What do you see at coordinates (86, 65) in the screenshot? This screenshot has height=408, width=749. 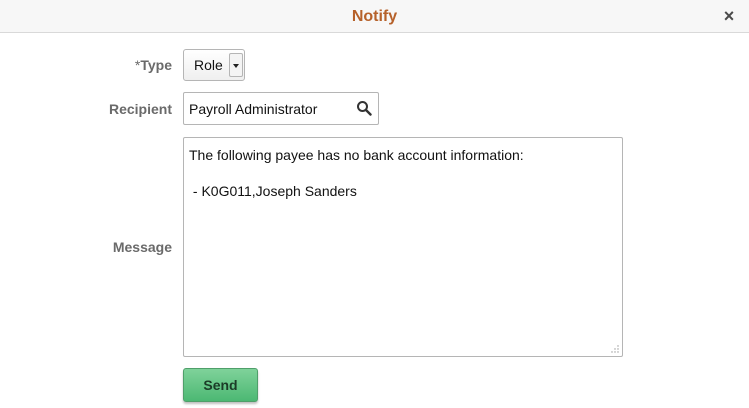 I see `type-label: *Type` at bounding box center [86, 65].